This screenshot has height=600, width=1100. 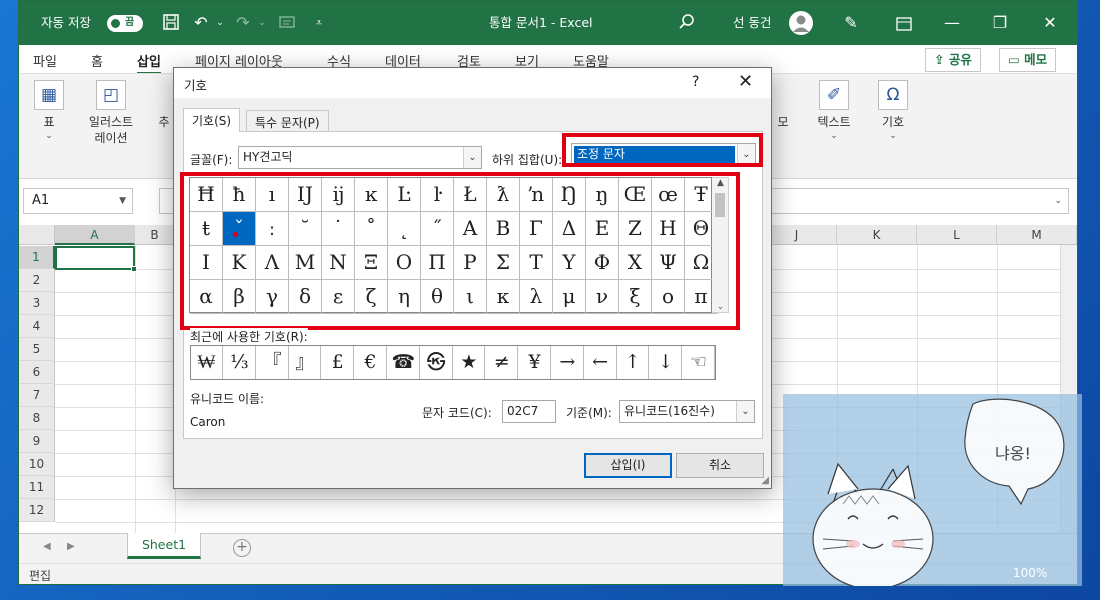 I want to click on recent-symbol-cell: ↓, so click(x=666, y=362).